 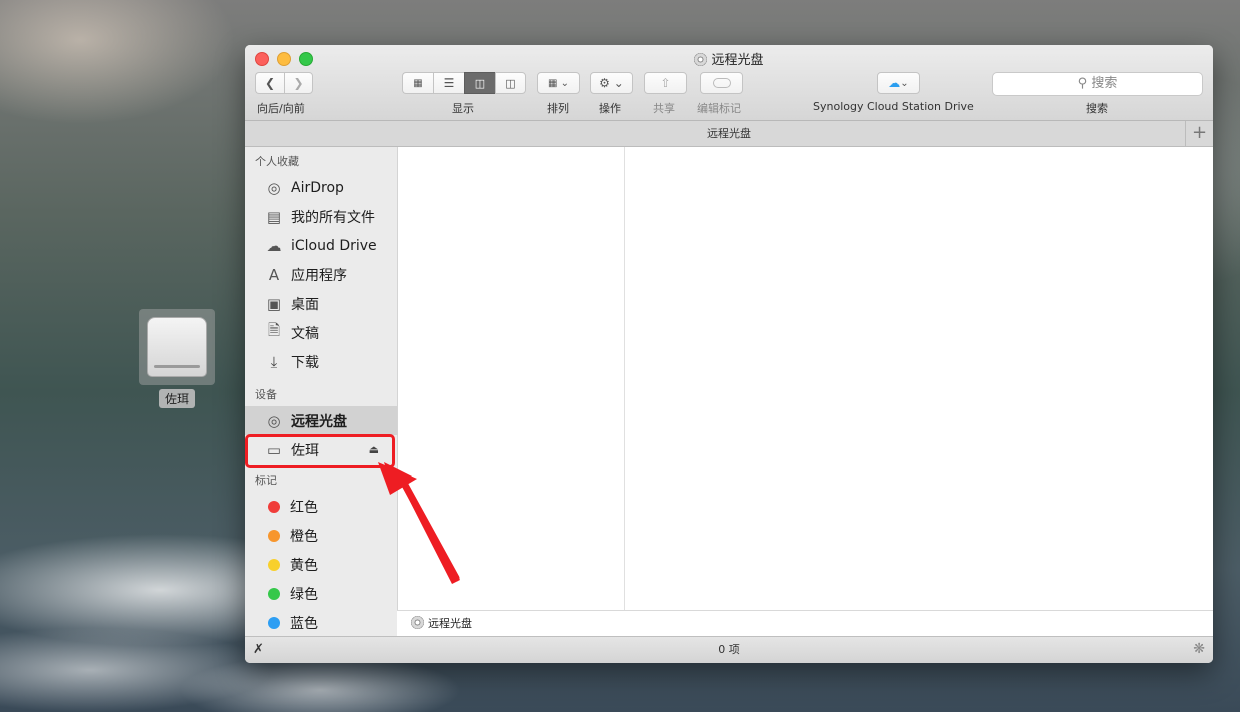 I want to click on forward-button: ❯, so click(x=298, y=83).